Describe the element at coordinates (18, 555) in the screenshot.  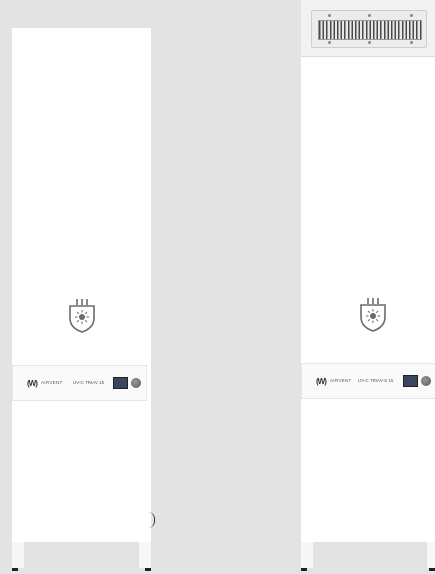
I see `foot-left-front` at that location.